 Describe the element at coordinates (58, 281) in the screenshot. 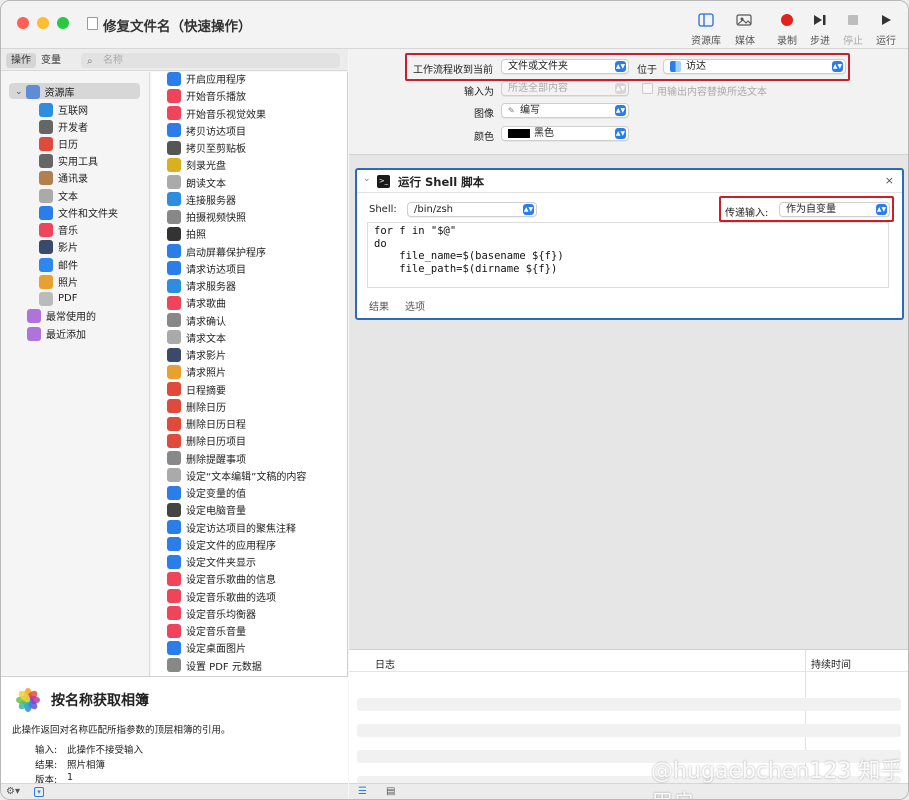

I see `category-item: 照片` at that location.